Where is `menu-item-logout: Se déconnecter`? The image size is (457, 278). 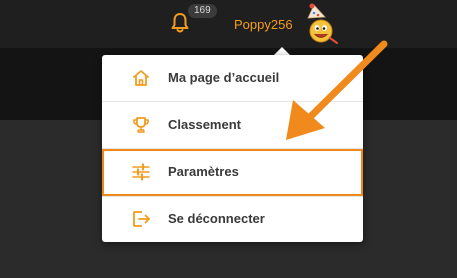
menu-item-logout: Se déconnecter is located at coordinates (232, 219).